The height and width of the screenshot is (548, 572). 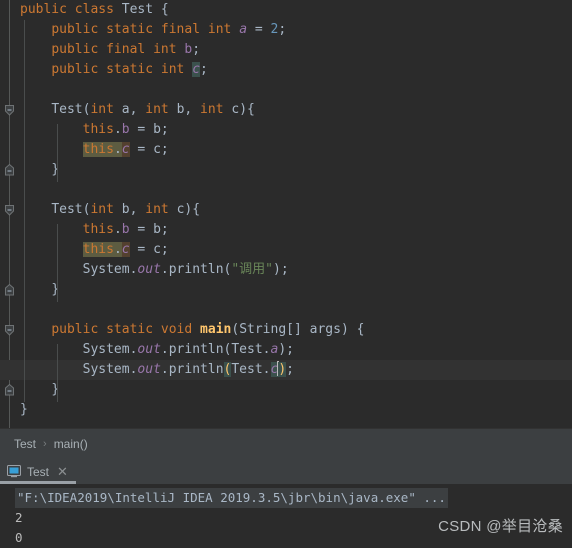 What do you see at coordinates (286, 443) in the screenshot?
I see `breadcrumb: Test › main()` at bounding box center [286, 443].